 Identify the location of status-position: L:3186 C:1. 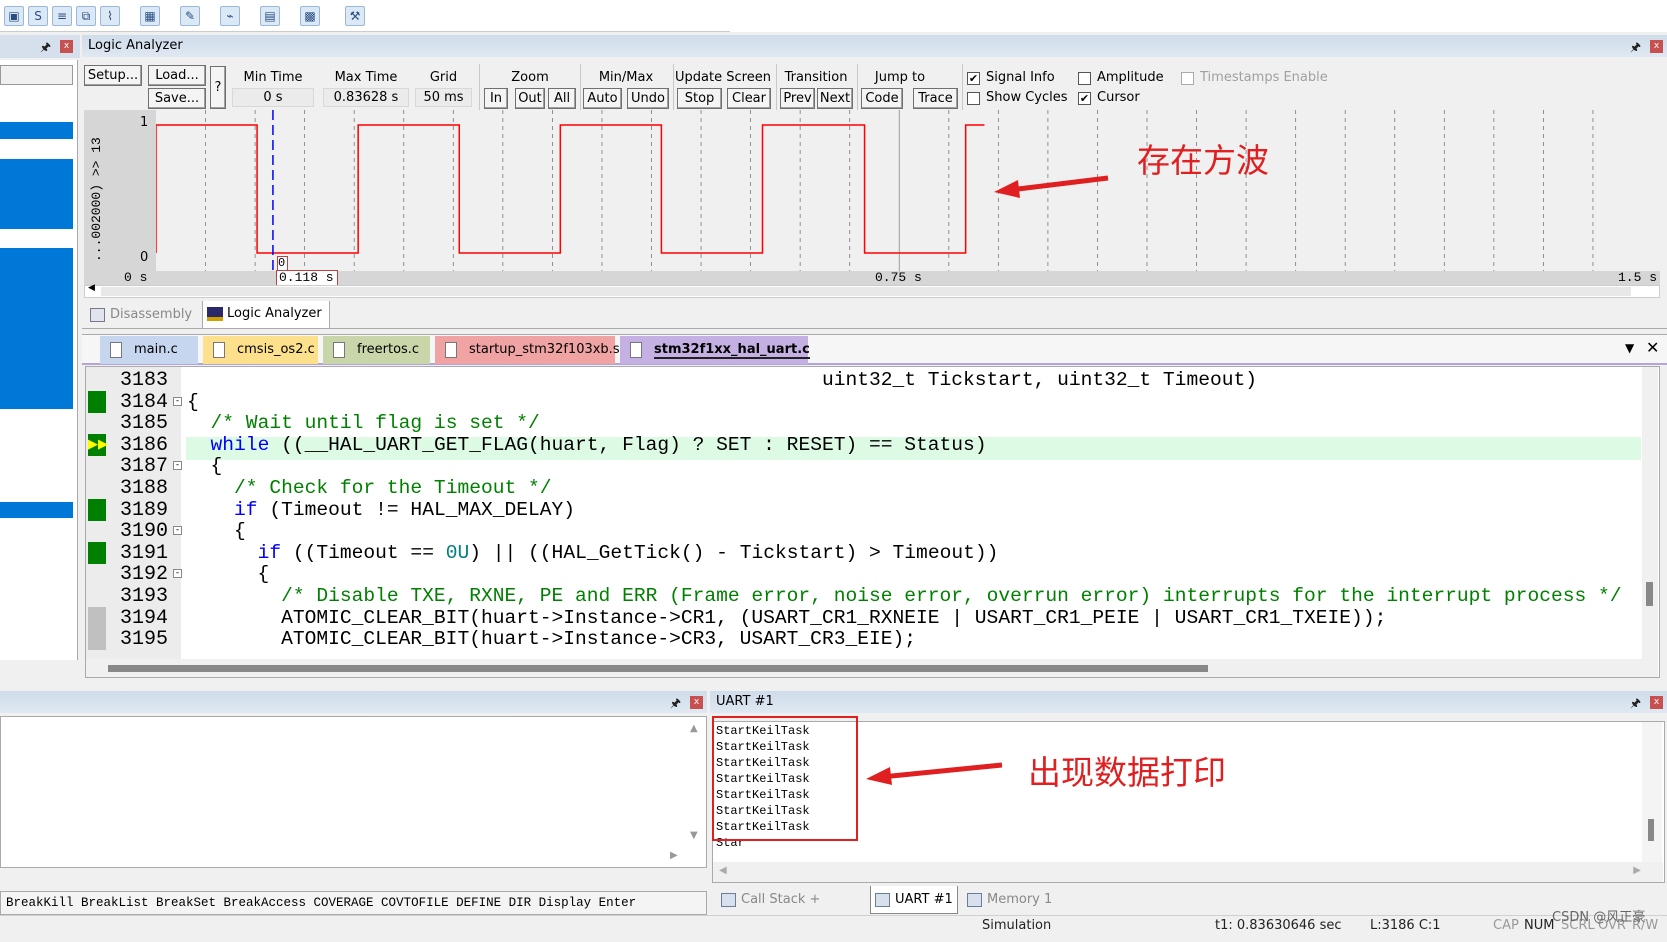
(1405, 925).